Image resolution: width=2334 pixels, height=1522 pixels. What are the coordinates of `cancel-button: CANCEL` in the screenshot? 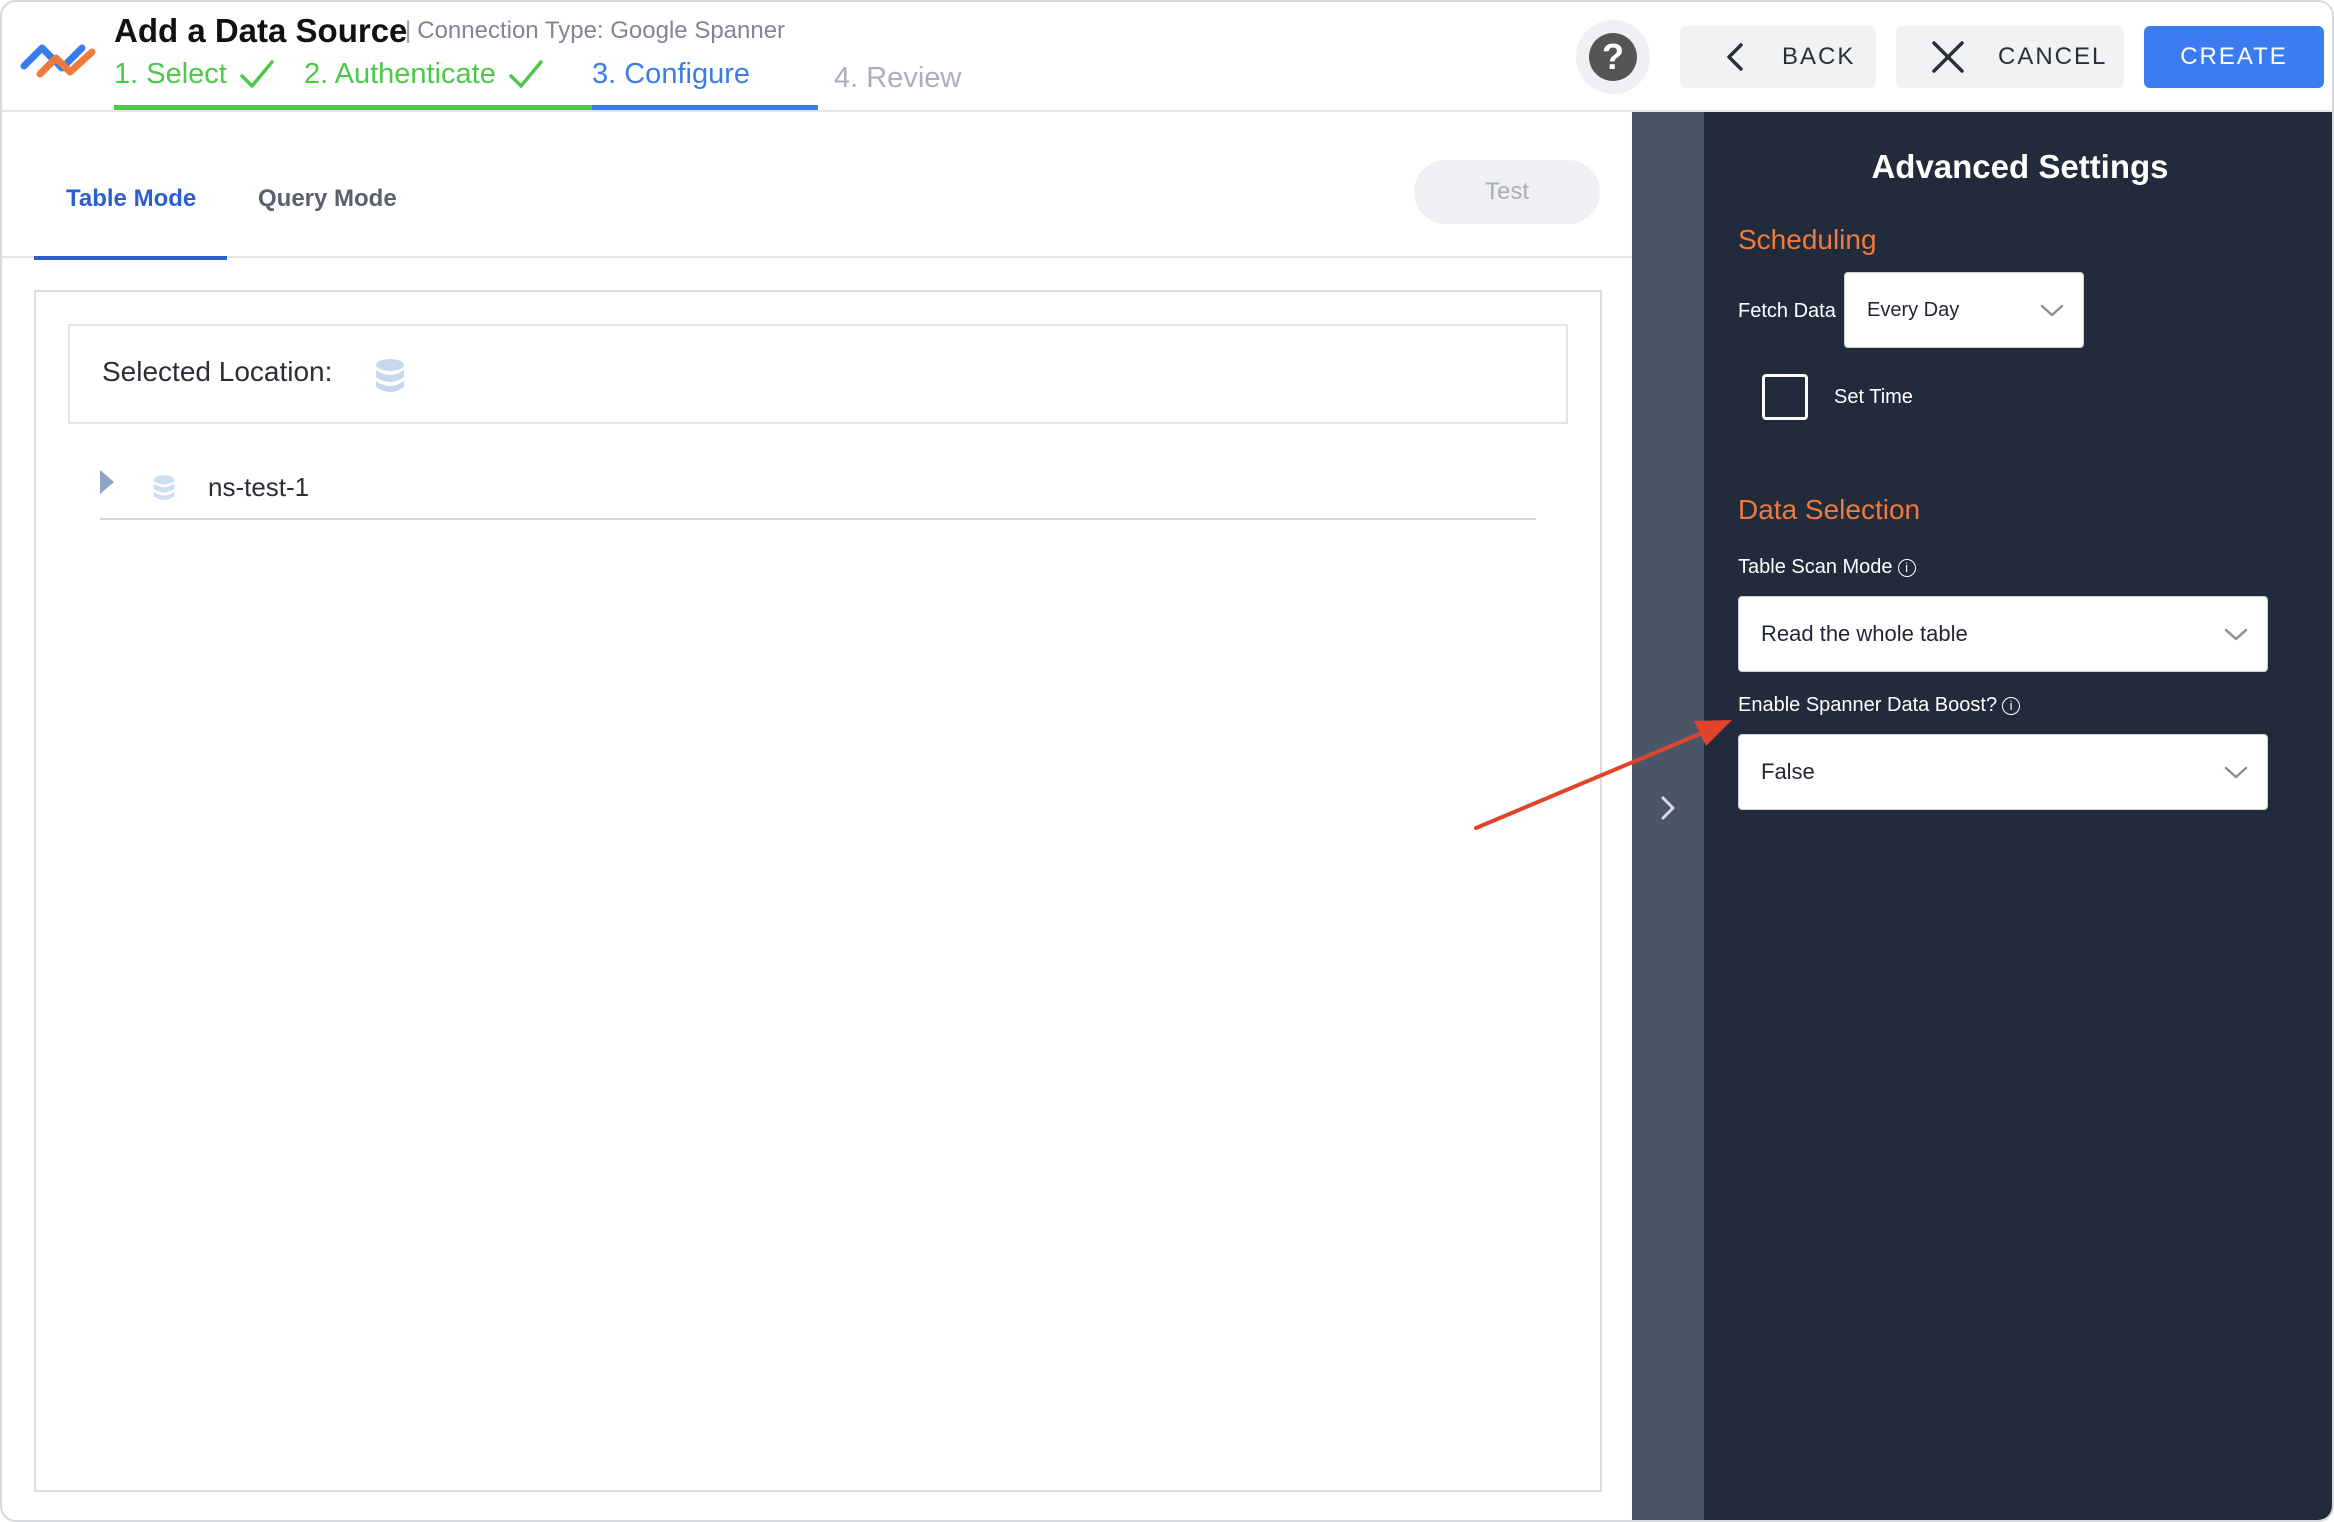 It's located at (2010, 57).